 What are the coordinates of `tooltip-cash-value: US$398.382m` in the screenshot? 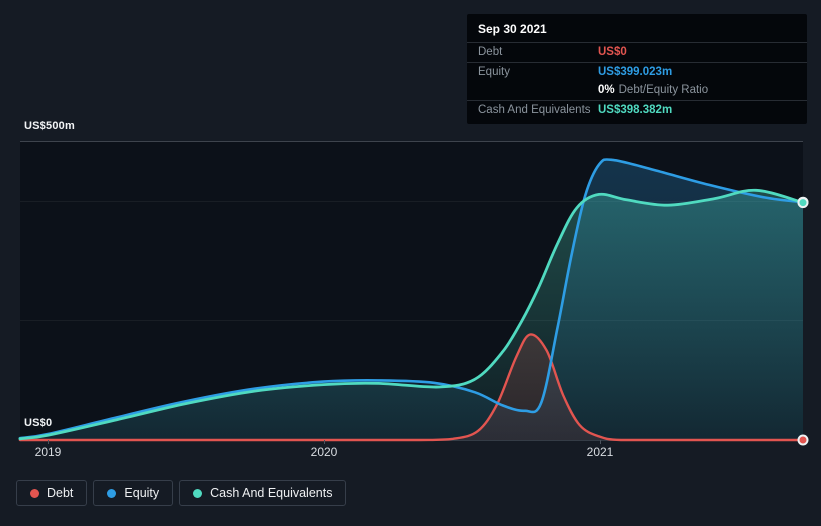 It's located at (635, 110).